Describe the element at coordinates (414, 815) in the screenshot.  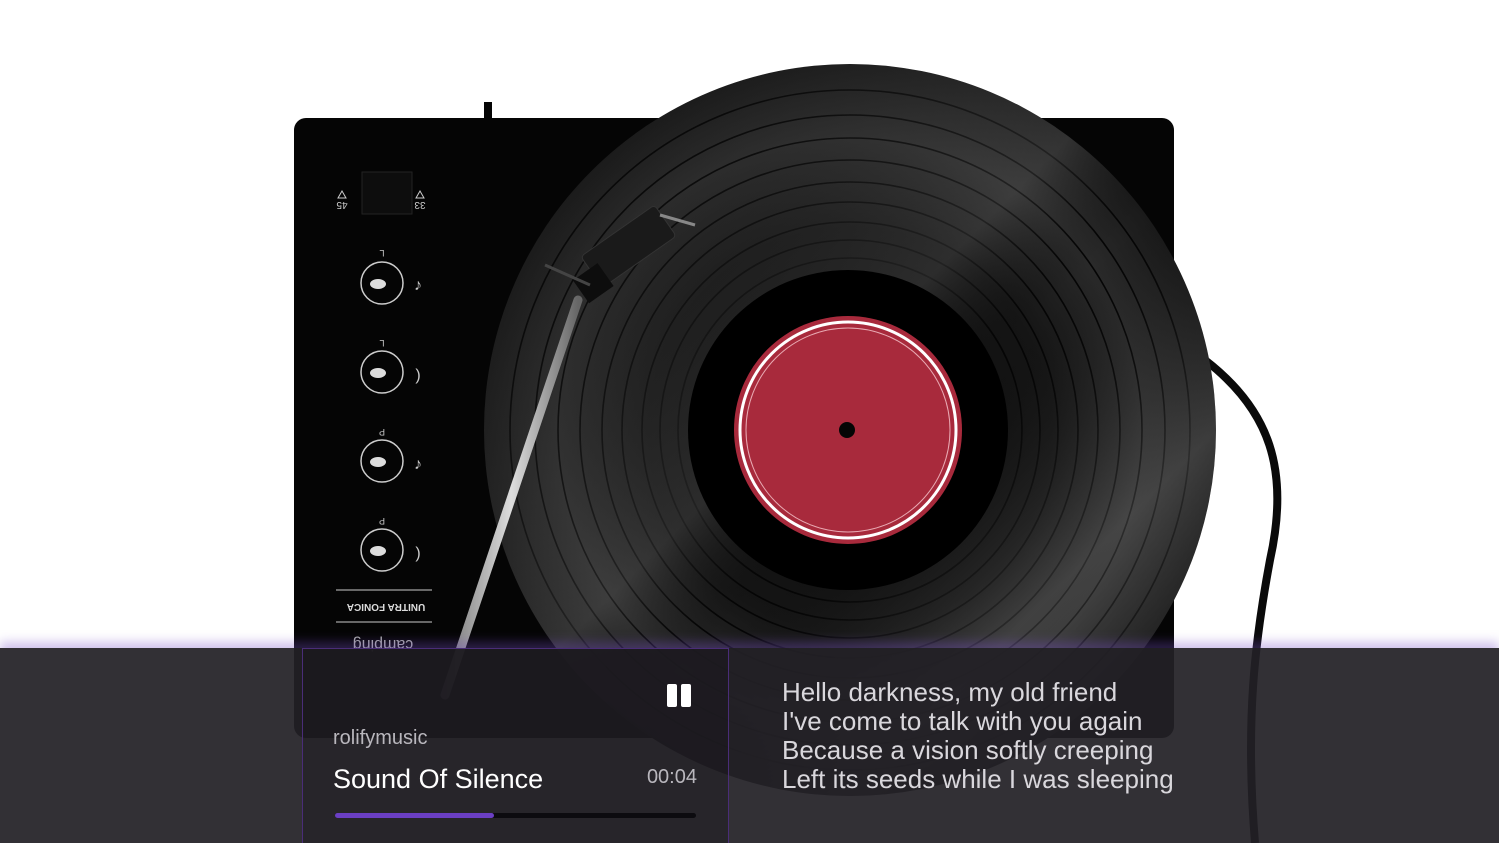
I see `progress-fill` at that location.